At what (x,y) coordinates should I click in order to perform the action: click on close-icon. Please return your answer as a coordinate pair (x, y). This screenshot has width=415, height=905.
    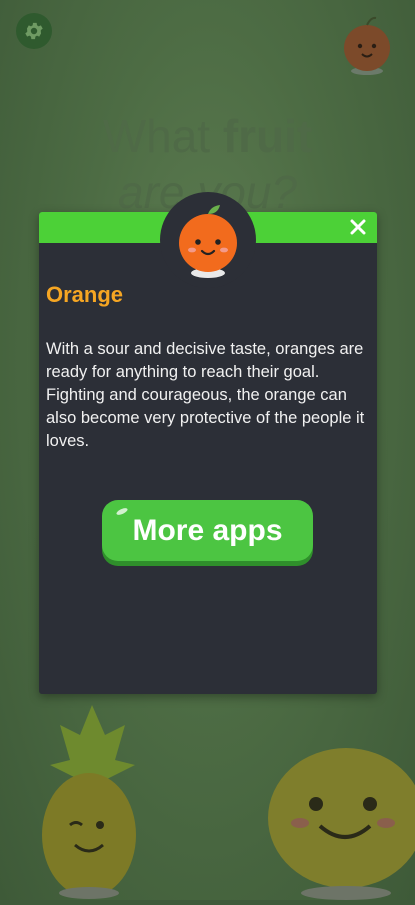
    Looking at the image, I should click on (358, 227).